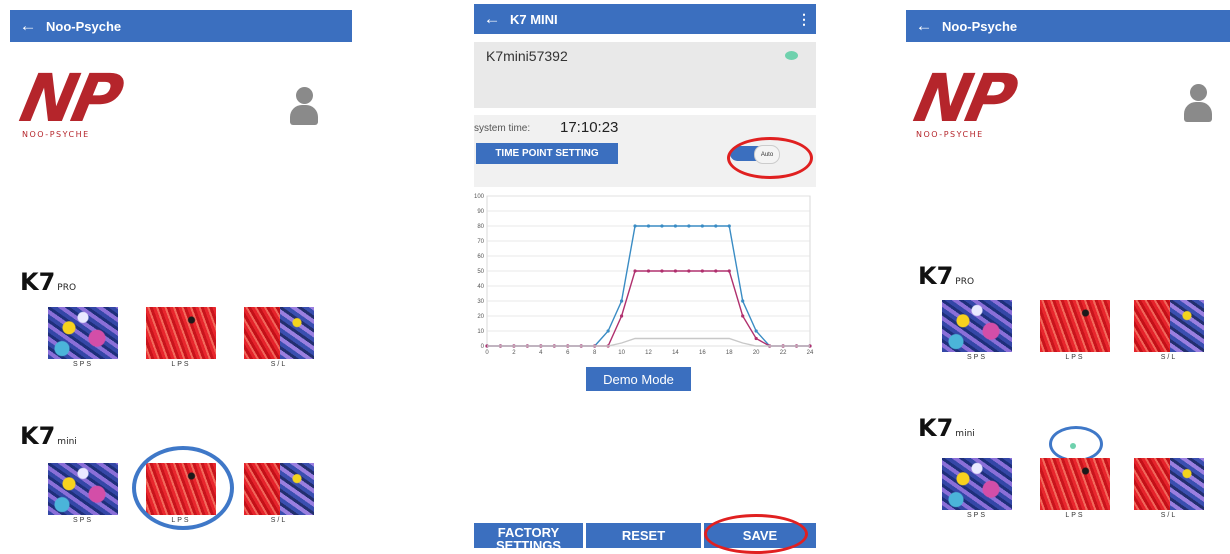  What do you see at coordinates (791, 55) in the screenshot?
I see `connection-status-dot` at bounding box center [791, 55].